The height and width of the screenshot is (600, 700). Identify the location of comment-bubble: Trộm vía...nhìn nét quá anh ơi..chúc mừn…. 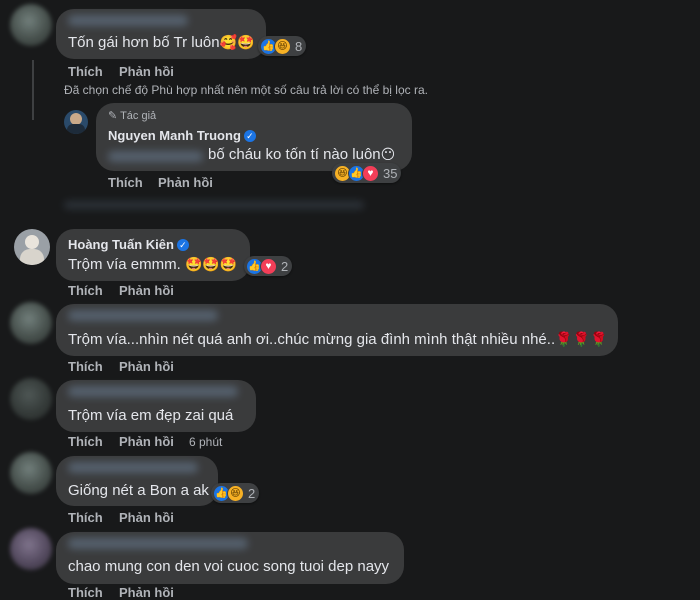
(337, 330).